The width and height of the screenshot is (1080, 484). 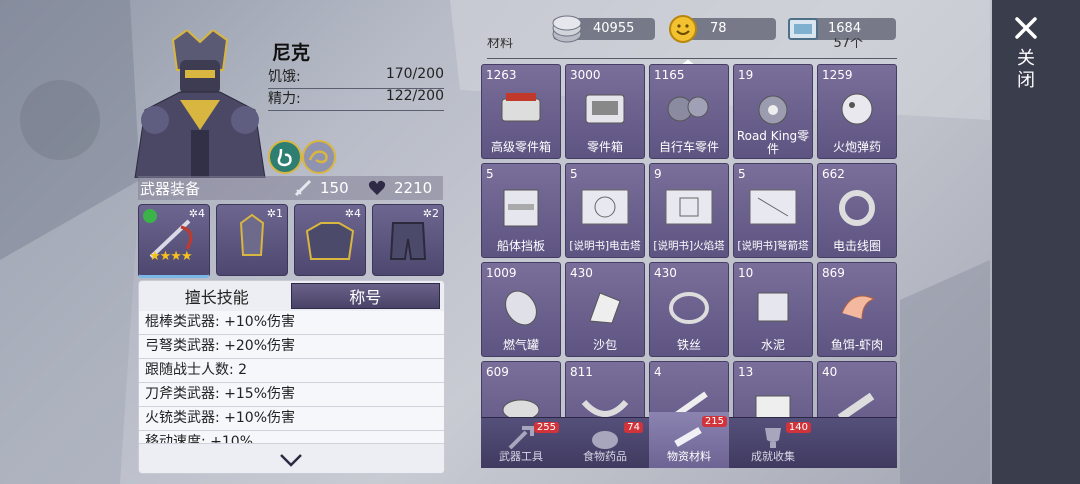 I want to click on equipment-title: 武器装备, so click(x=170, y=188).